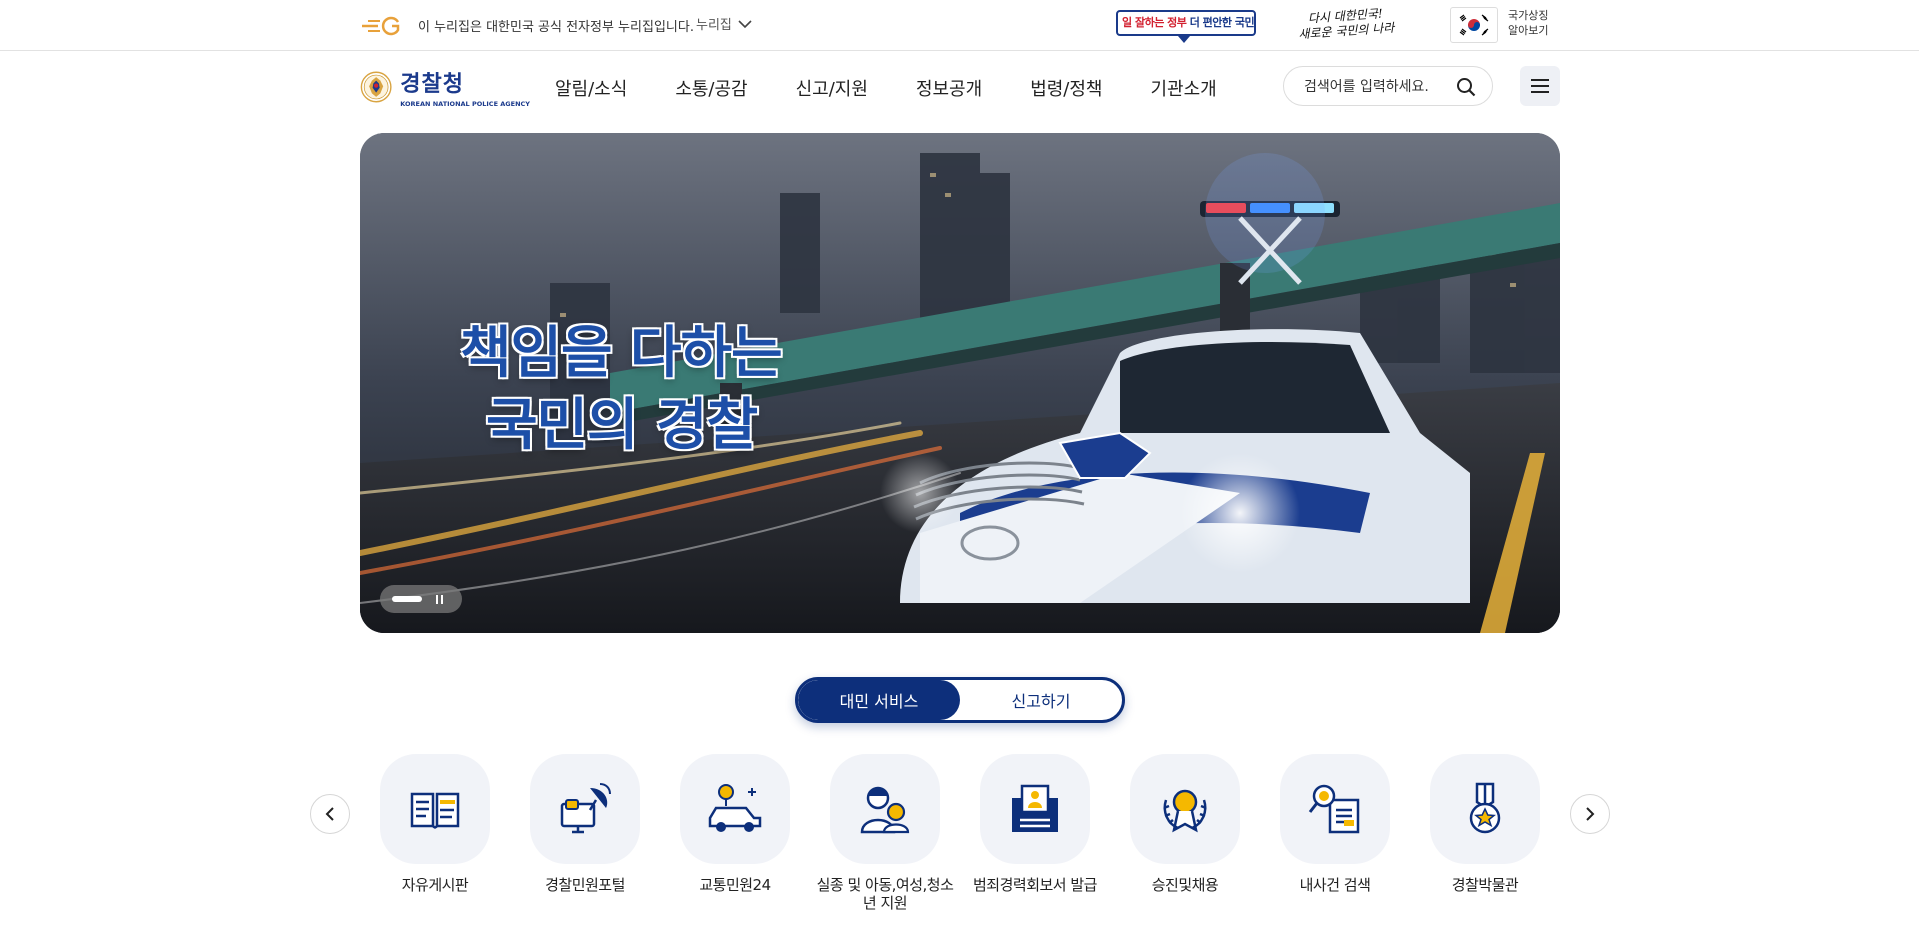 This screenshot has height=925, width=1919. I want to click on service-tab-switch: 대민 서비스 신고하기, so click(960, 700).